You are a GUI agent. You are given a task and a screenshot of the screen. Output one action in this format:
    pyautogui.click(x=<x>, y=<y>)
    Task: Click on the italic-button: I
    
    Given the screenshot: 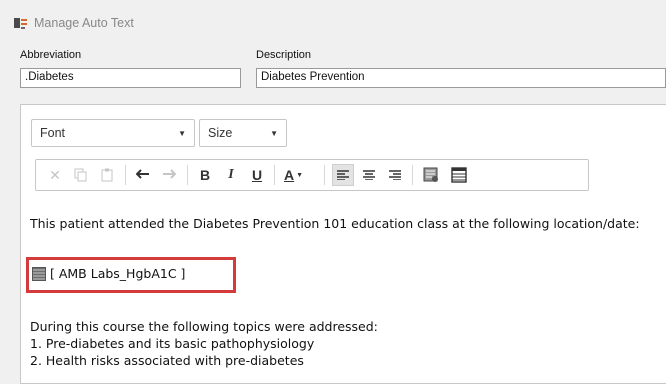 What is the action you would take?
    pyautogui.click(x=231, y=175)
    